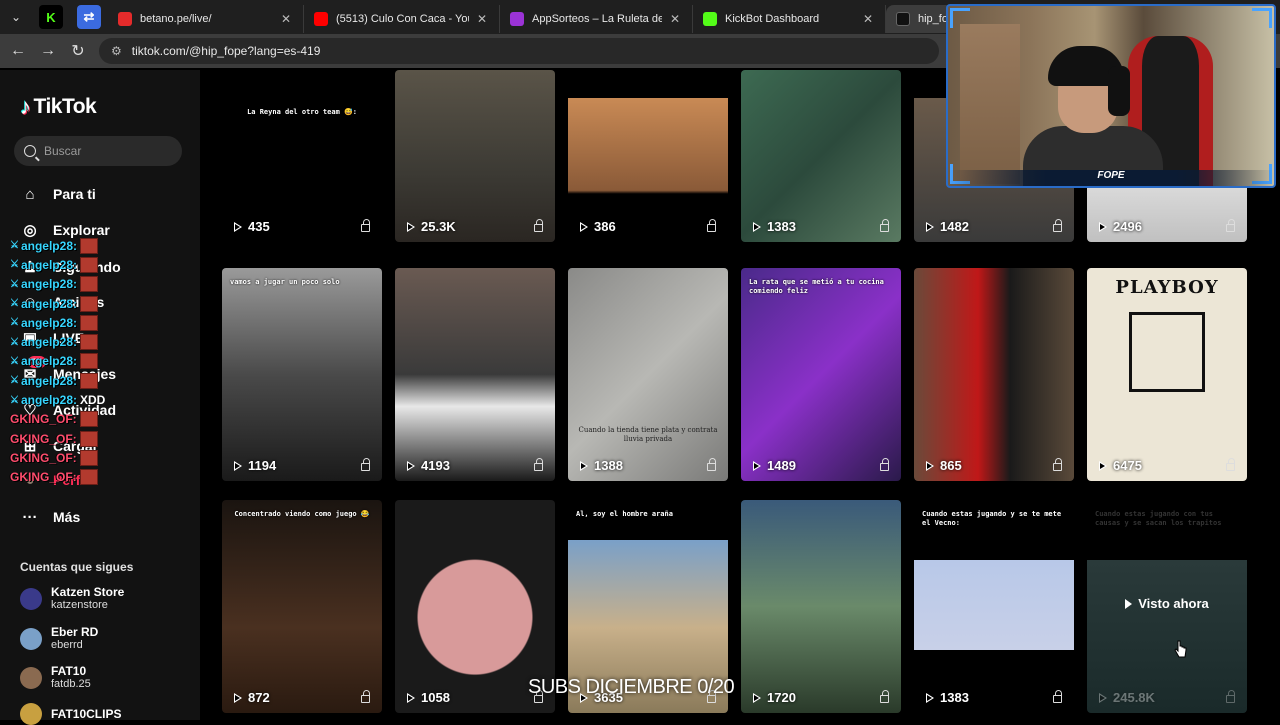 This screenshot has width=1280, height=725. What do you see at coordinates (116, 51) in the screenshot?
I see `site-info-icon: ⚙` at bounding box center [116, 51].